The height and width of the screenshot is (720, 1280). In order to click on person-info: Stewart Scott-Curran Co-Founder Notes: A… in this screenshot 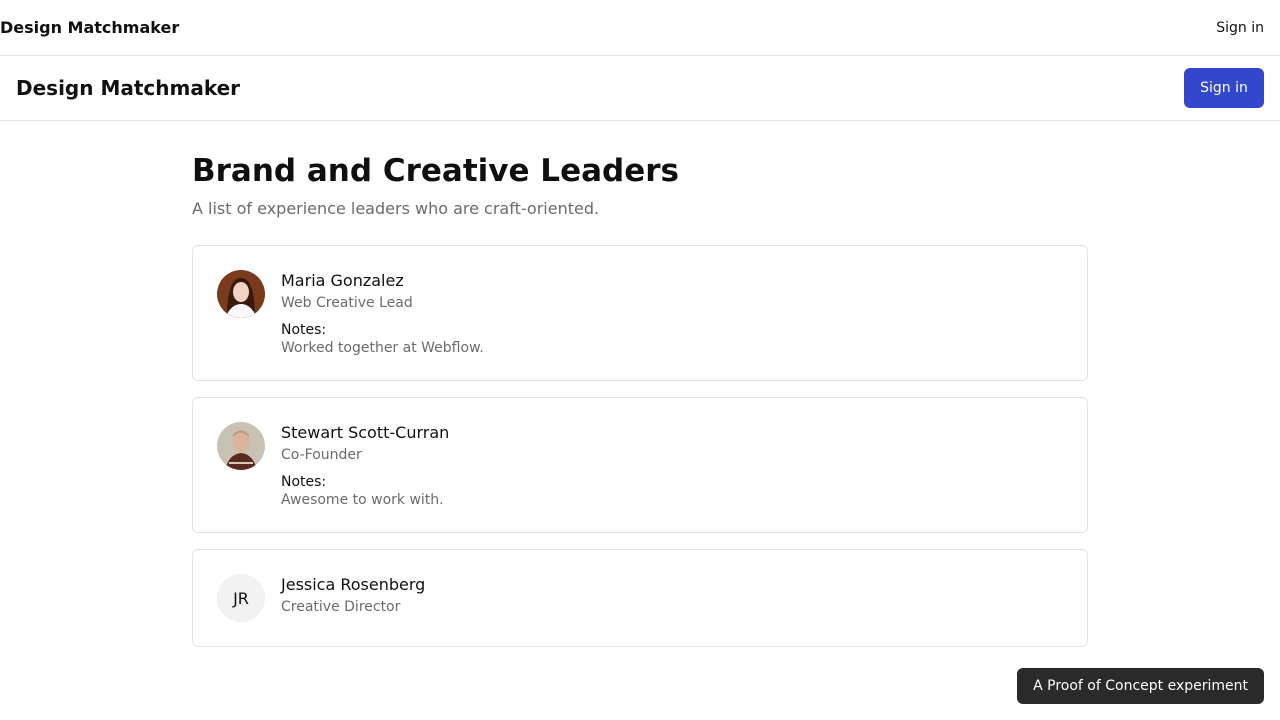, I will do `click(365, 465)`.